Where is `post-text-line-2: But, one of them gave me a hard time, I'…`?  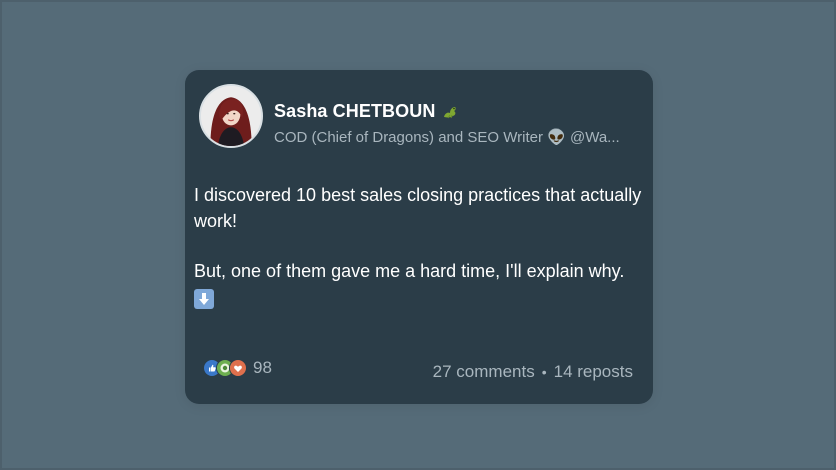
post-text-line-2: But, one of them gave me a hard time, I'… is located at coordinates (409, 271).